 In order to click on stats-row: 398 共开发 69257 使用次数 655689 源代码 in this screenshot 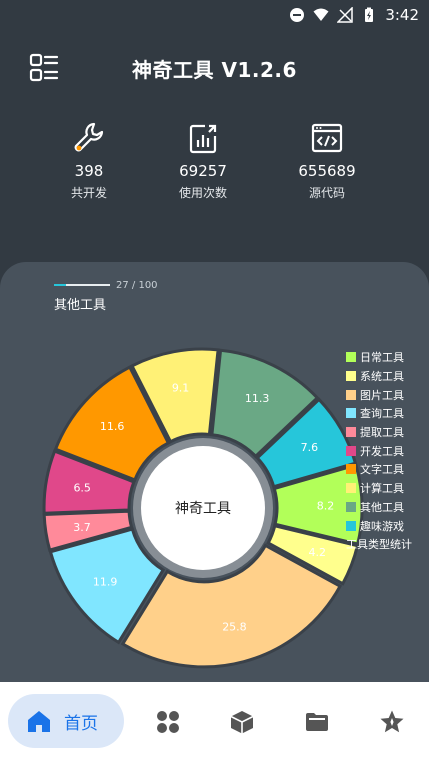, I will do `click(214, 165)`.